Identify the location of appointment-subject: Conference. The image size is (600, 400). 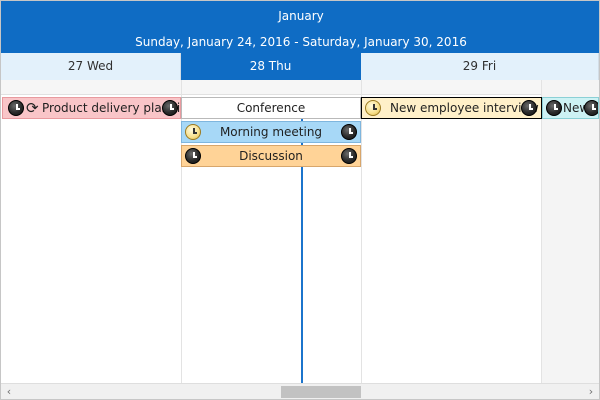
(271, 108).